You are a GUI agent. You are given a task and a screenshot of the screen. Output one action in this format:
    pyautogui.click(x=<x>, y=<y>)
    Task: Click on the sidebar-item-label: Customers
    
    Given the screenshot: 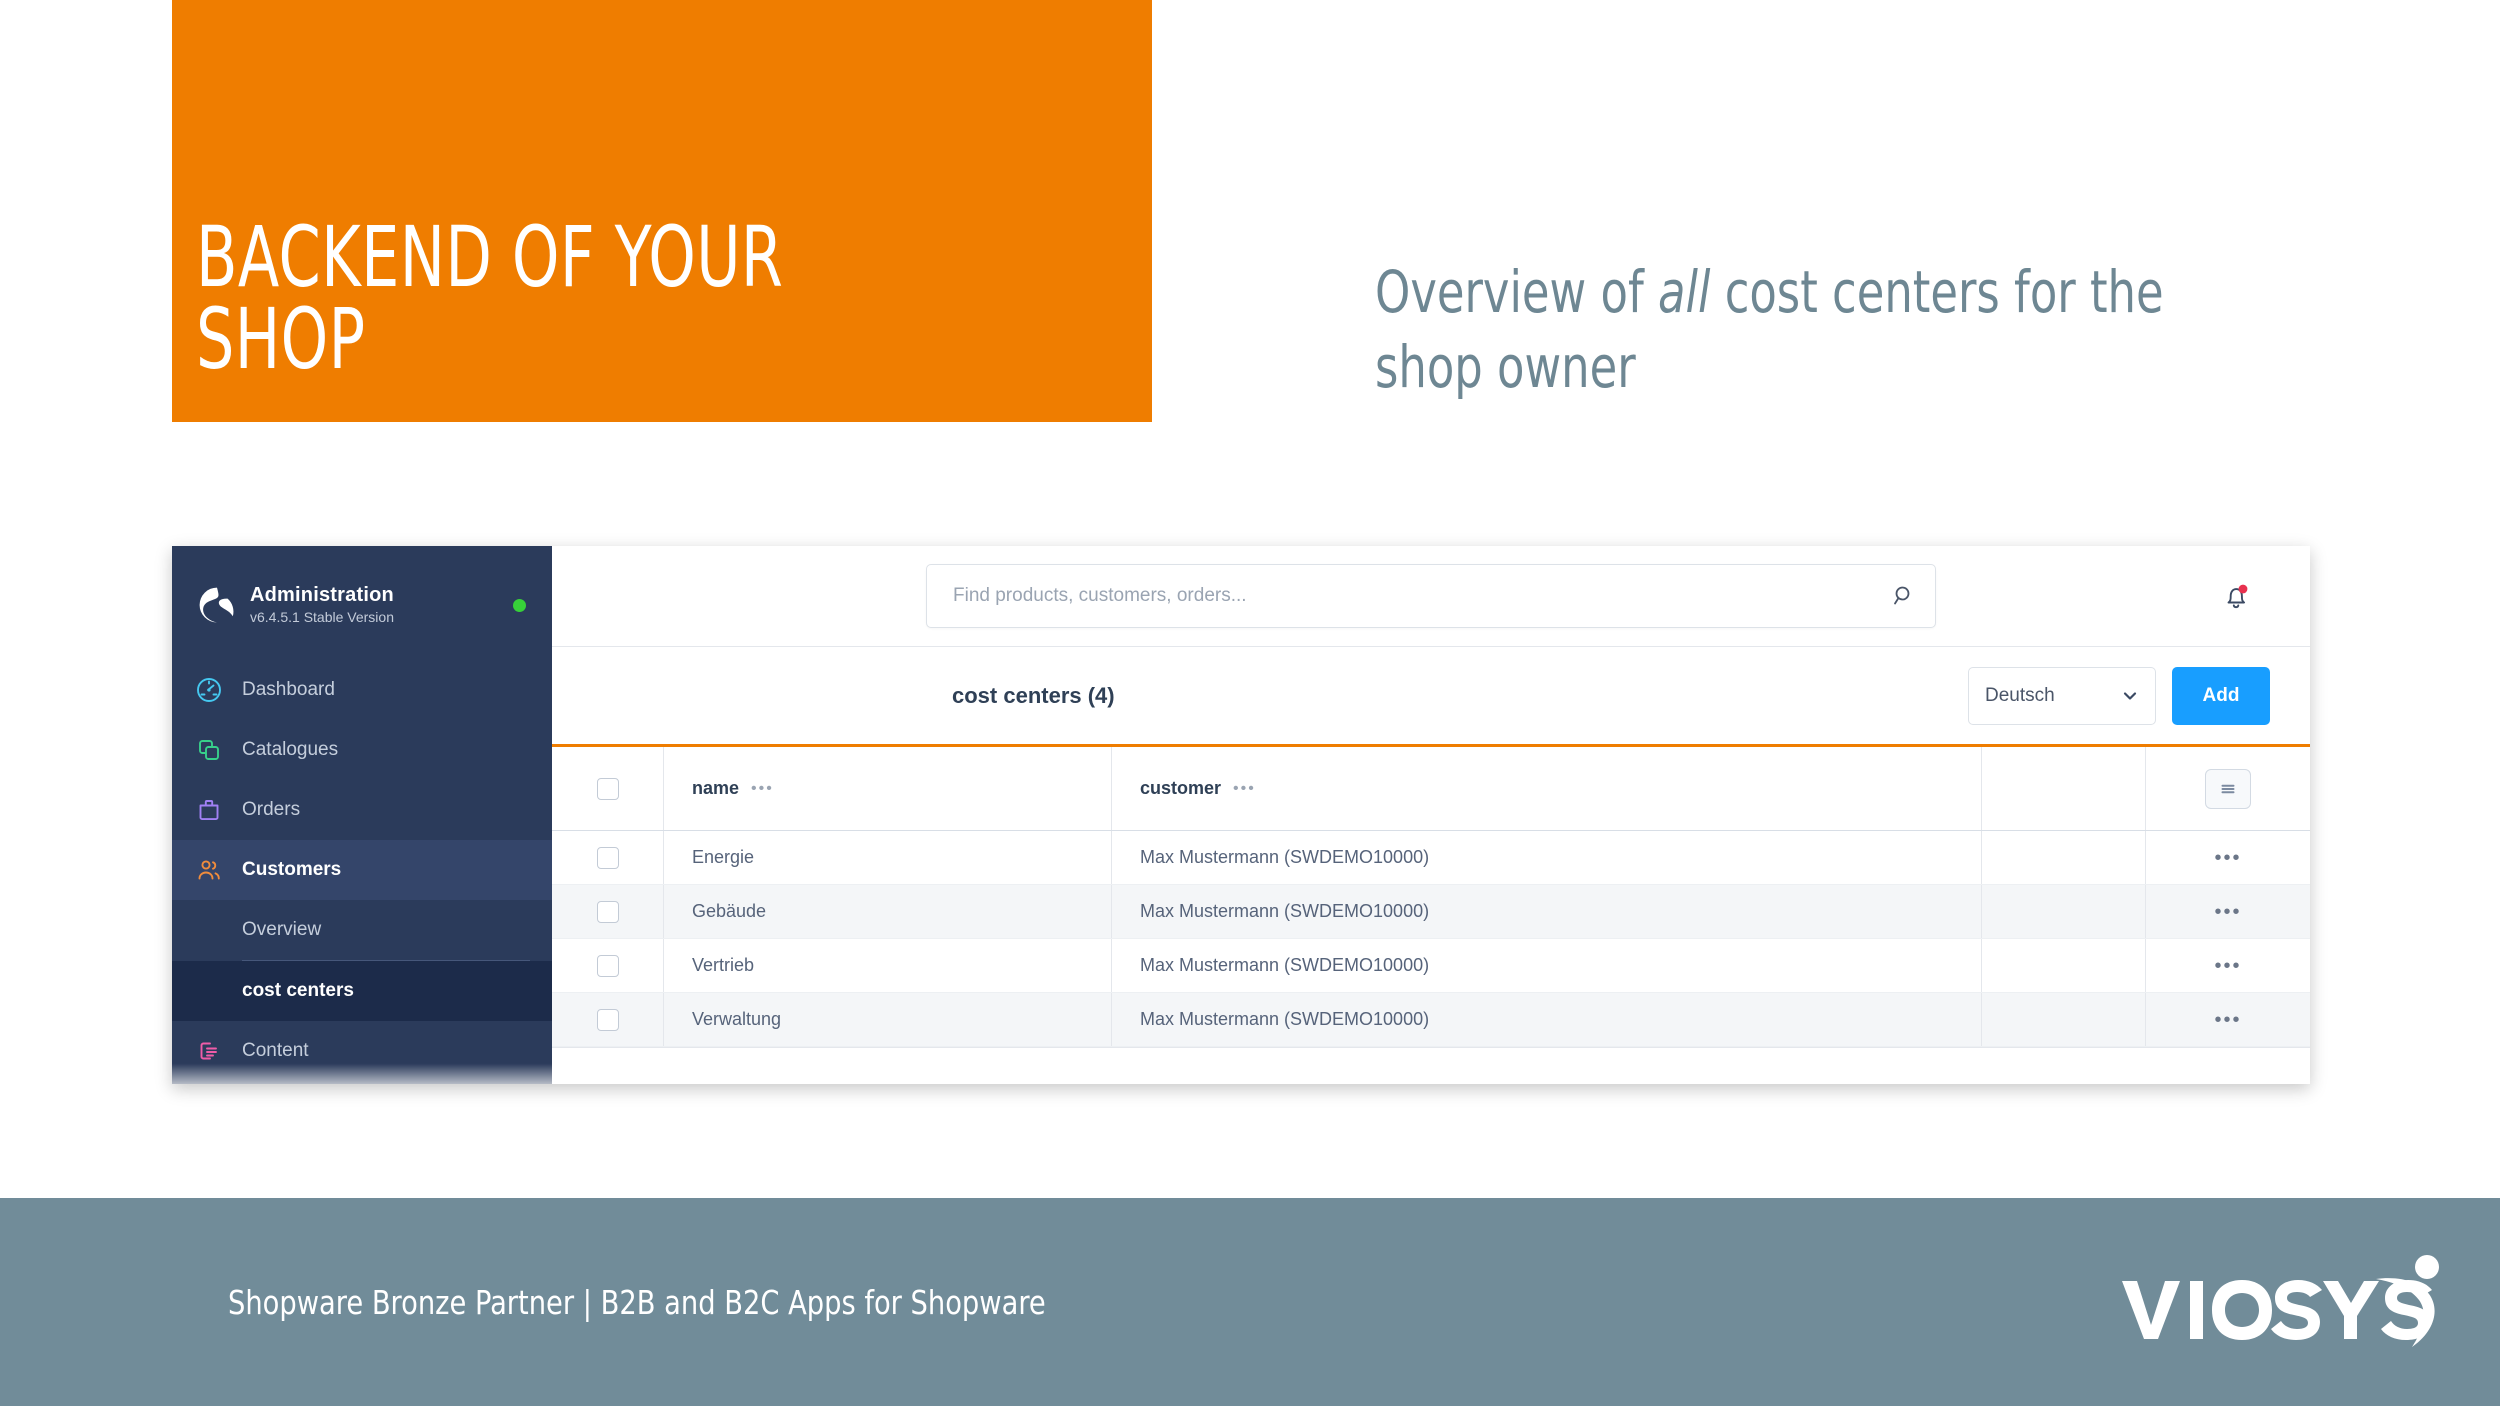 What is the action you would take?
    pyautogui.click(x=292, y=869)
    